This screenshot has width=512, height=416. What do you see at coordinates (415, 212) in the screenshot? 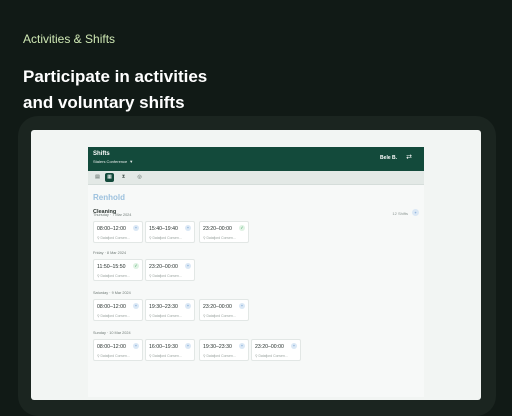
I see `shift-count-icon: +` at bounding box center [415, 212].